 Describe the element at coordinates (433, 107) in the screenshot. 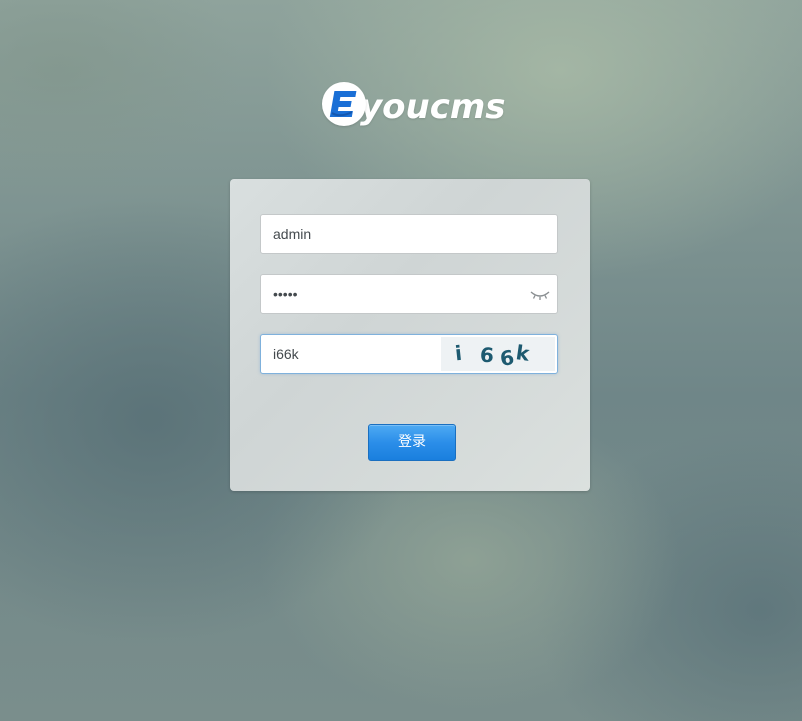

I see `logo-text: youcms` at that location.